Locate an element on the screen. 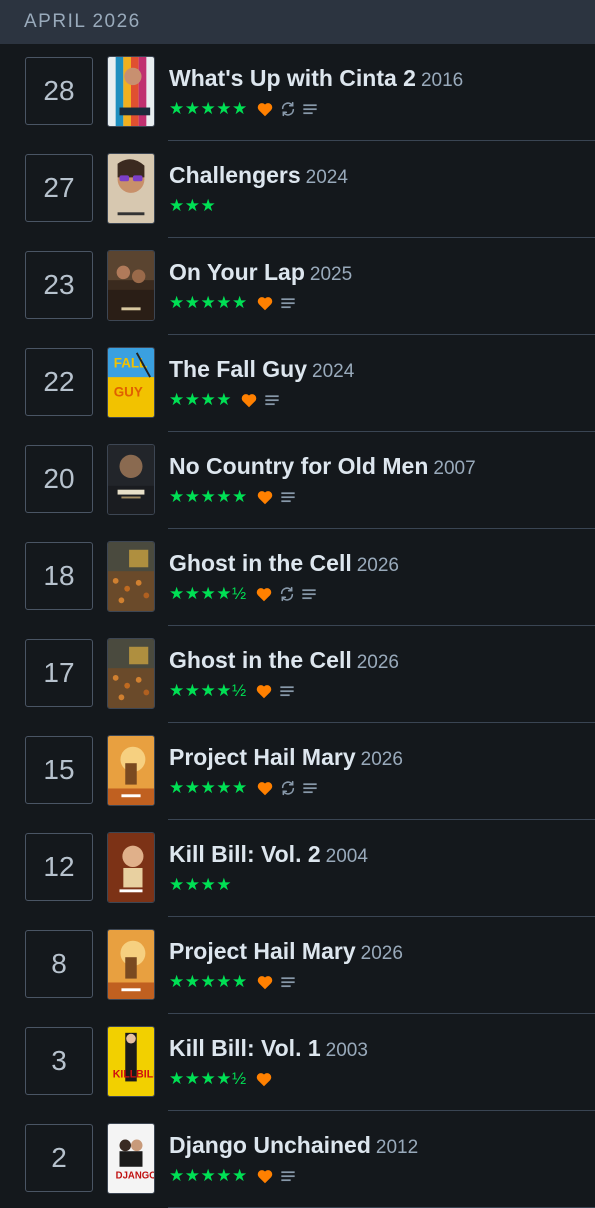  entry-day: 20 is located at coordinates (59, 479).